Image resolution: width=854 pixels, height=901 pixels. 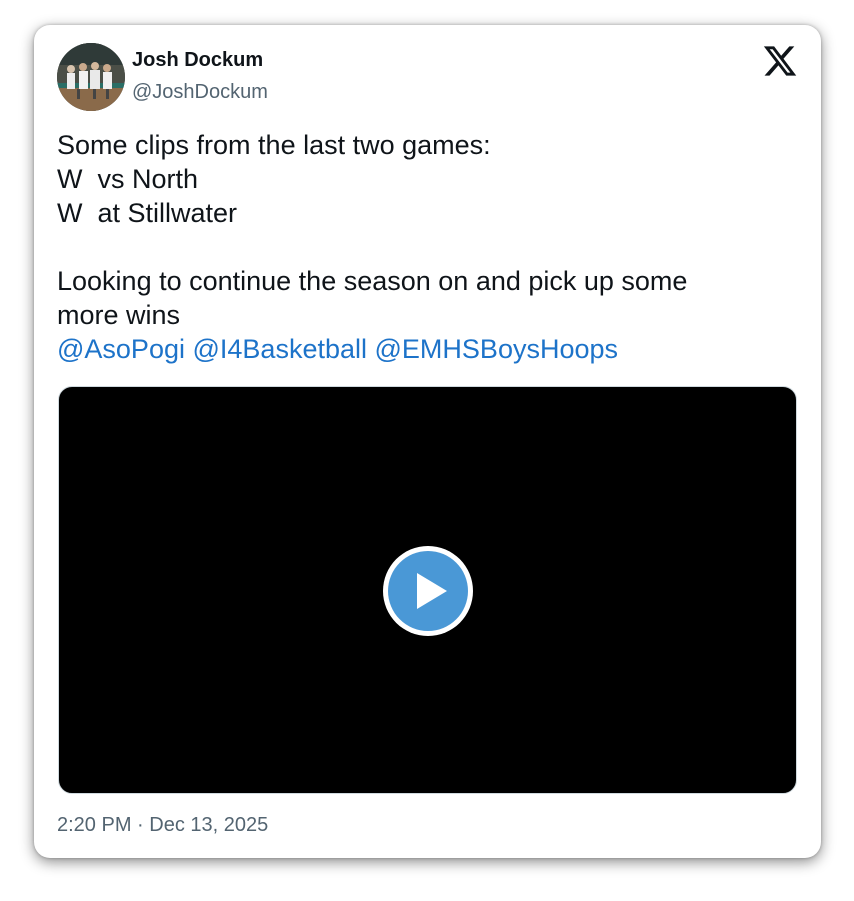 I want to click on play-icon, so click(x=428, y=591).